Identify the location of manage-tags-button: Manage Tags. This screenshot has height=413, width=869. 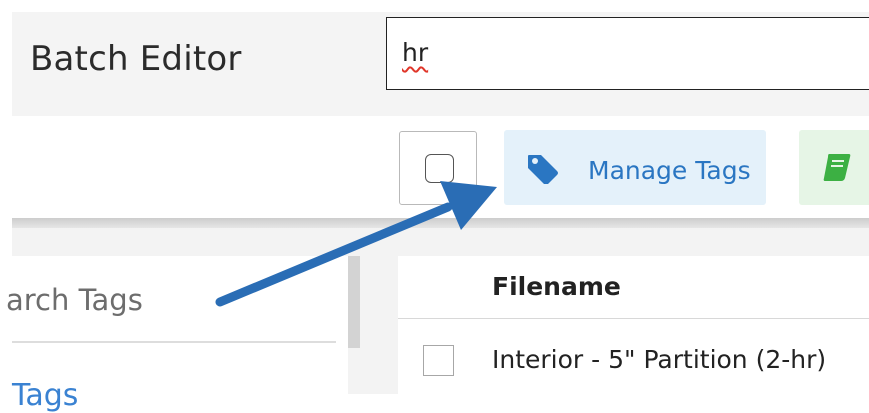
(635, 167).